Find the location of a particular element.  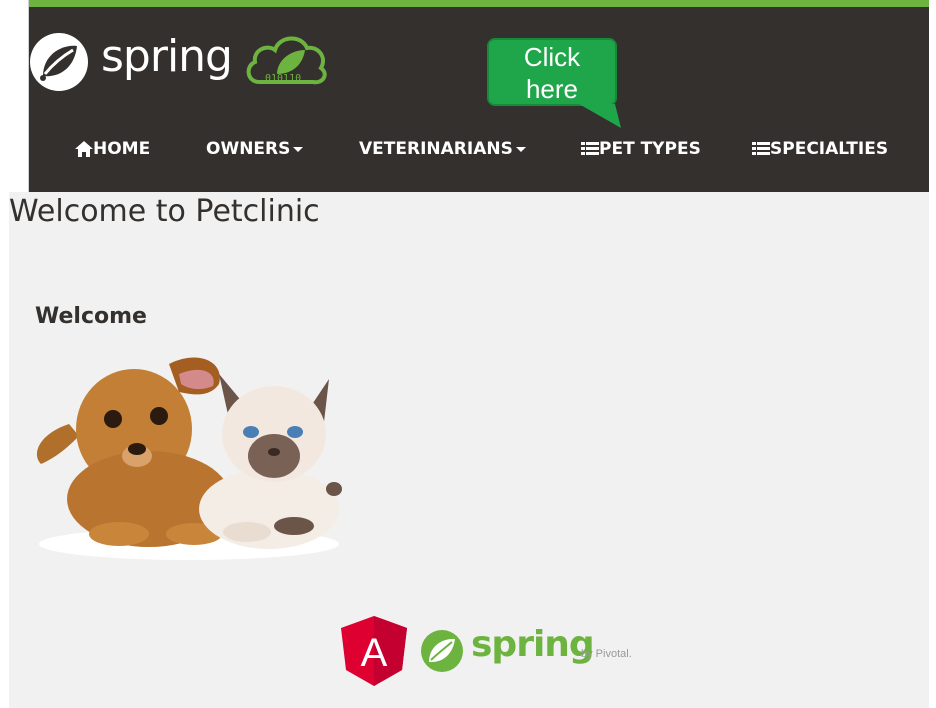

click-here-callout: Click here is located at coordinates (552, 72).